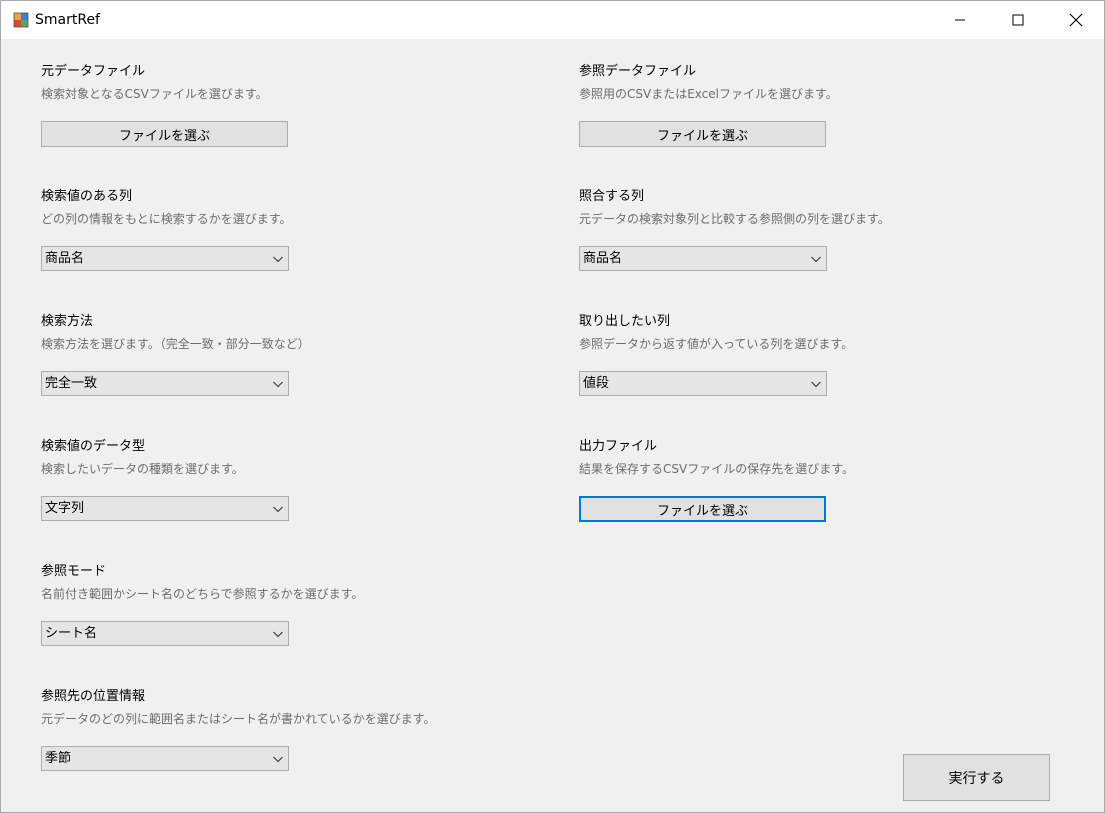  What do you see at coordinates (702, 509) in the screenshot?
I see `output-file-button: ファイルを選ぶ` at bounding box center [702, 509].